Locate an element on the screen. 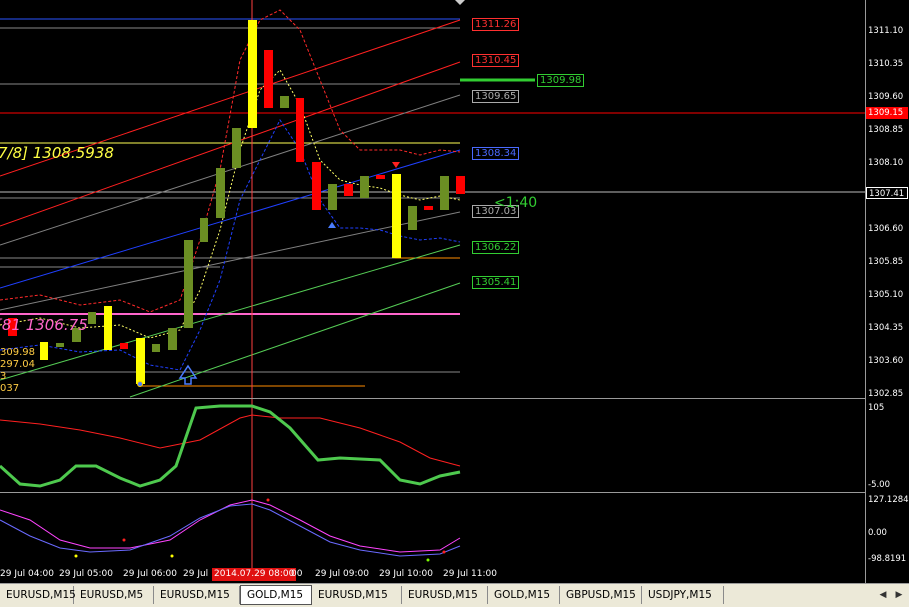  scroll-marker-icon is located at coordinates (460, 2).